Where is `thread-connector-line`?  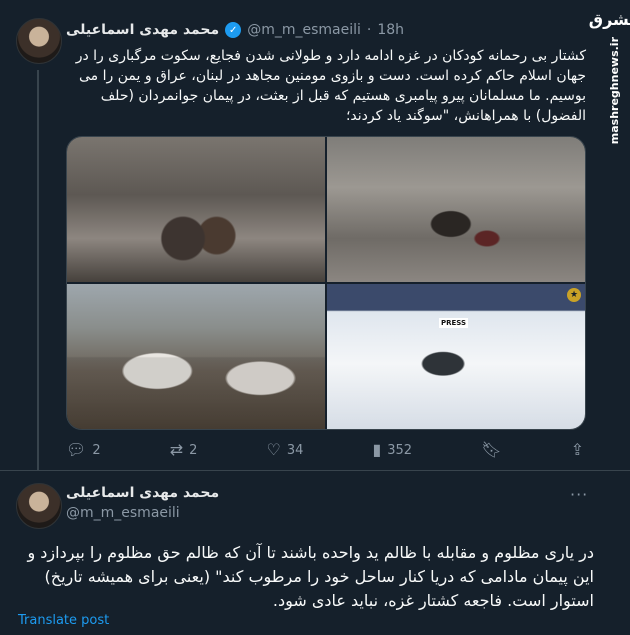 thread-connector-line is located at coordinates (38, 270).